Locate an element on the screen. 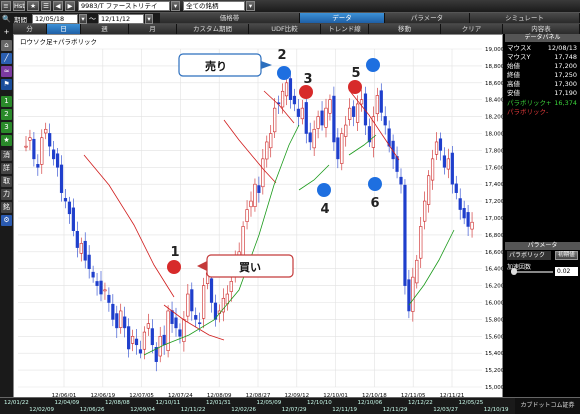 The height and width of the screenshot is (414, 580). tab-simulate: シミュレート is located at coordinates (525, 18).